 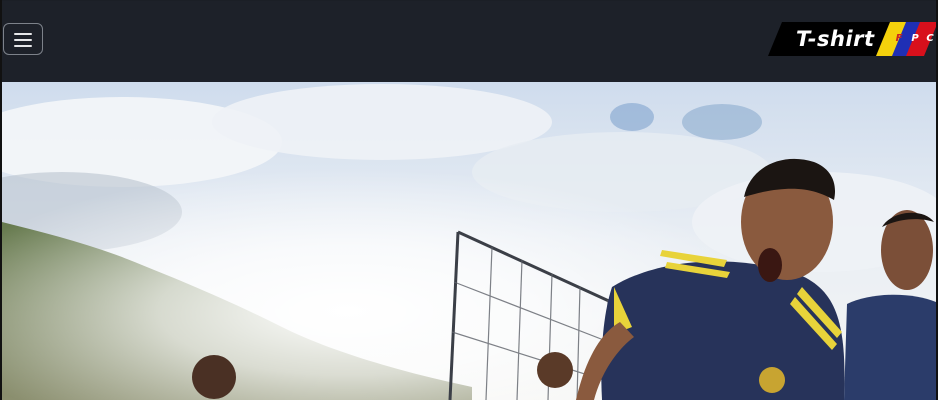 What do you see at coordinates (835, 39) in the screenshot?
I see `brand-name: T-shirt` at bounding box center [835, 39].